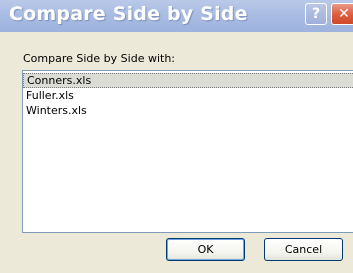 The height and width of the screenshot is (273, 353). Describe the element at coordinates (99, 58) in the screenshot. I see `compare-with-label: Compare Side by Side with:` at that location.